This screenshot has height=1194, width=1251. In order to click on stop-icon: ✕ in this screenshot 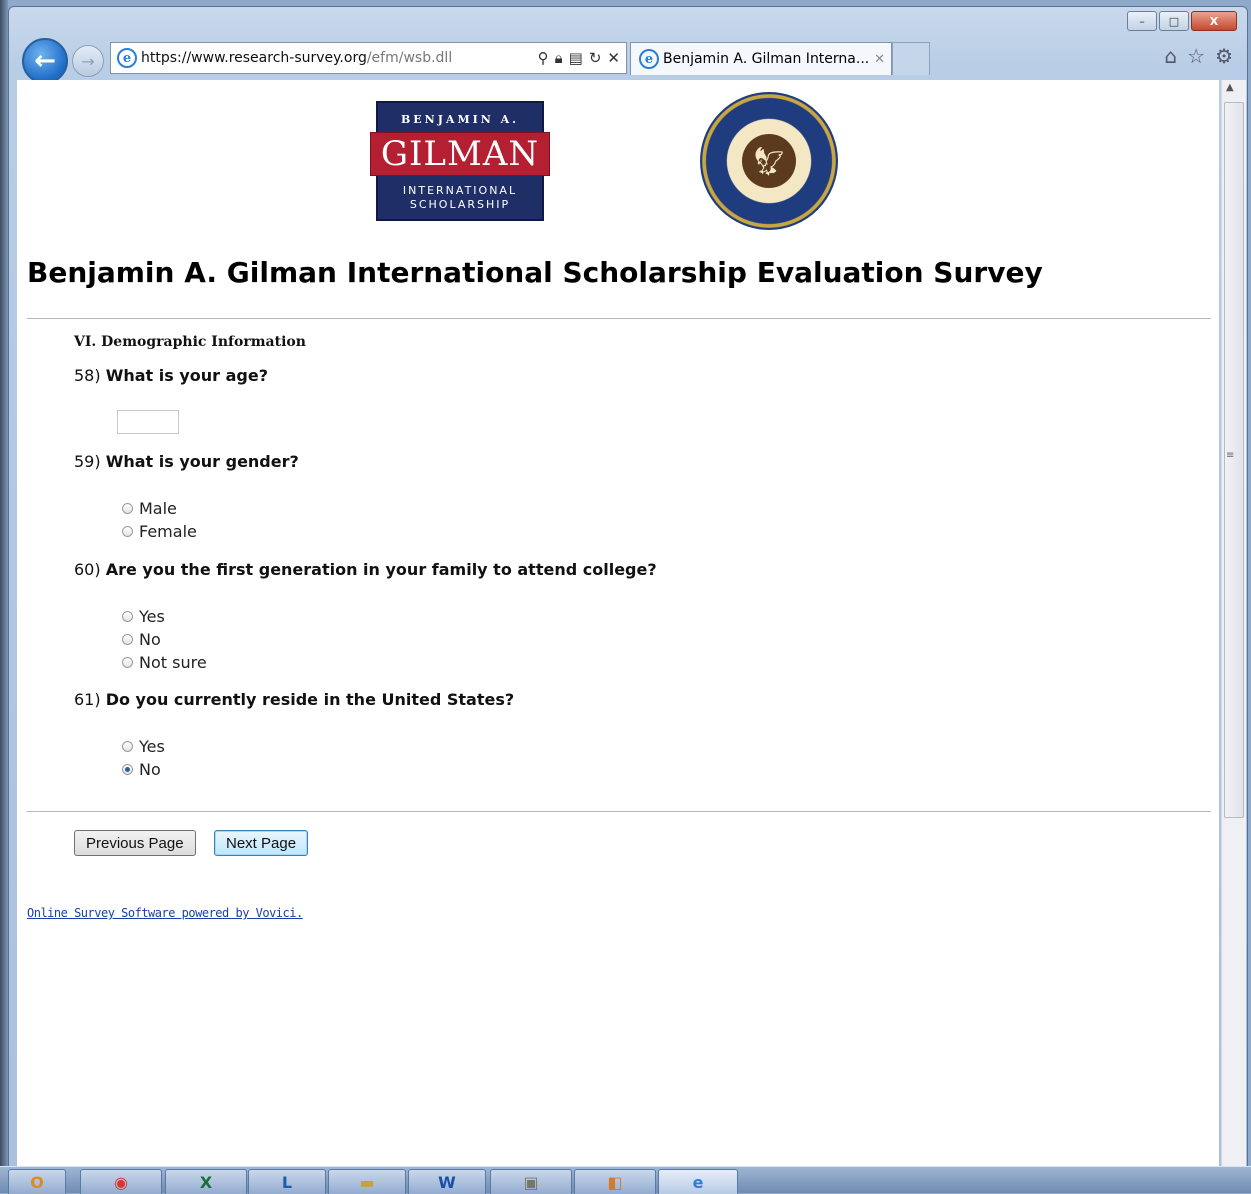, I will do `click(613, 58)`.